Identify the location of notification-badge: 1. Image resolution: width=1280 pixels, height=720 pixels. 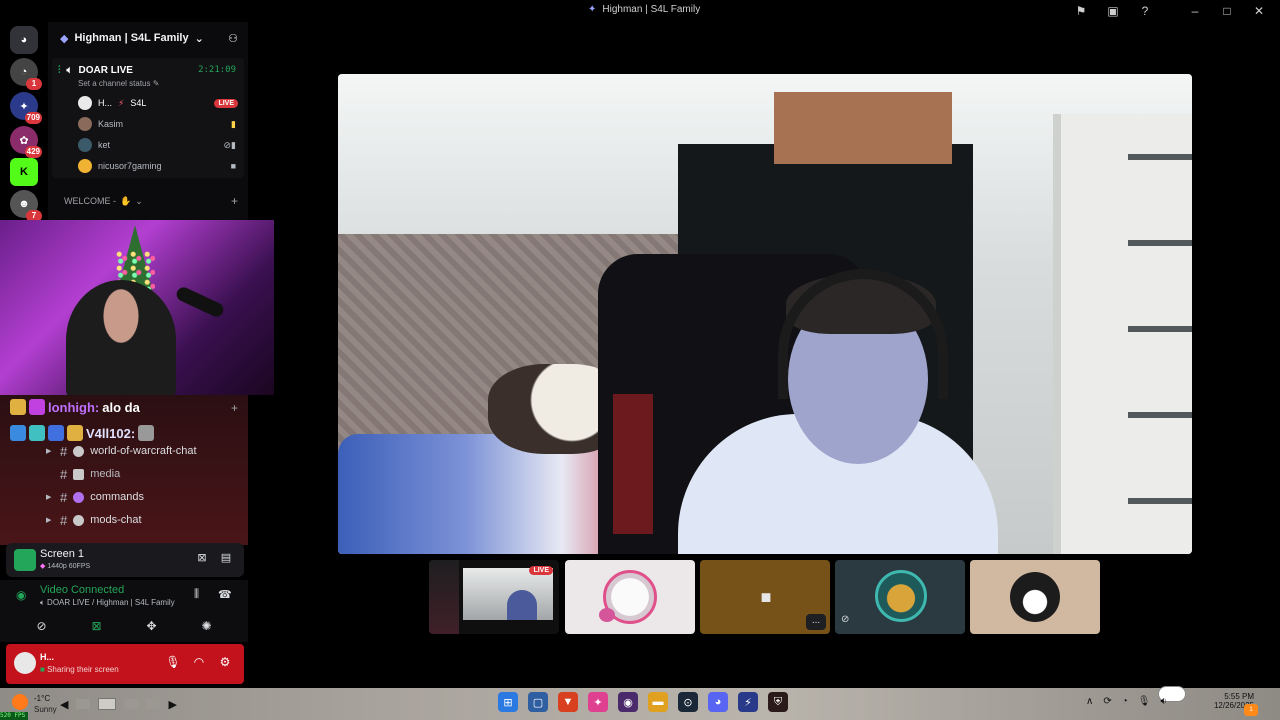
(1251, 710).